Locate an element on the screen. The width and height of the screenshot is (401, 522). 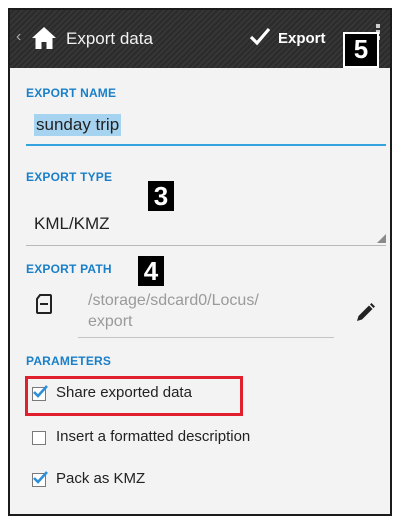
checkbox-insert-formatted-description is located at coordinates (39, 438).